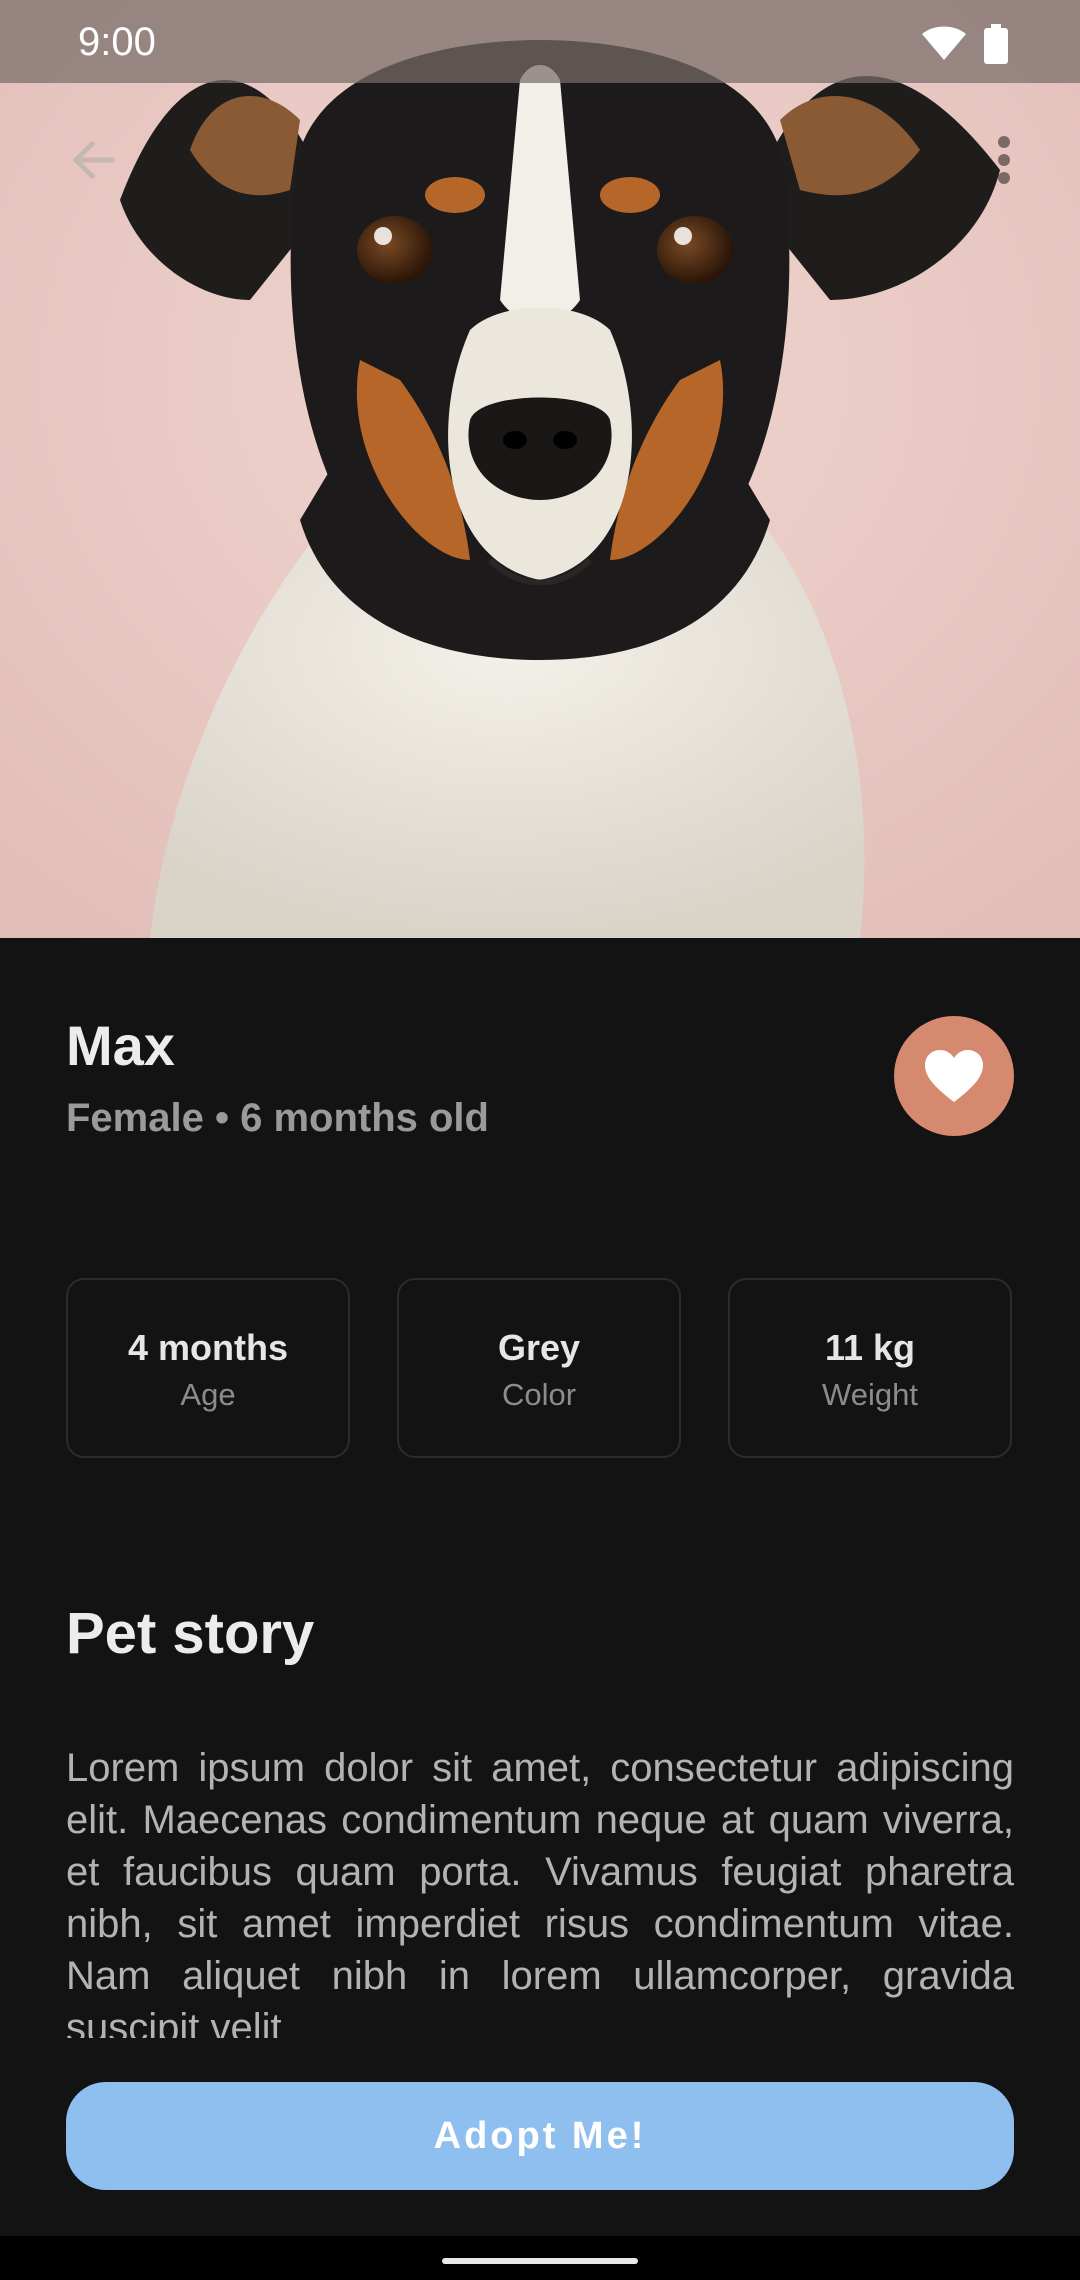  What do you see at coordinates (120, 1045) in the screenshot?
I see `pet-name: Max` at bounding box center [120, 1045].